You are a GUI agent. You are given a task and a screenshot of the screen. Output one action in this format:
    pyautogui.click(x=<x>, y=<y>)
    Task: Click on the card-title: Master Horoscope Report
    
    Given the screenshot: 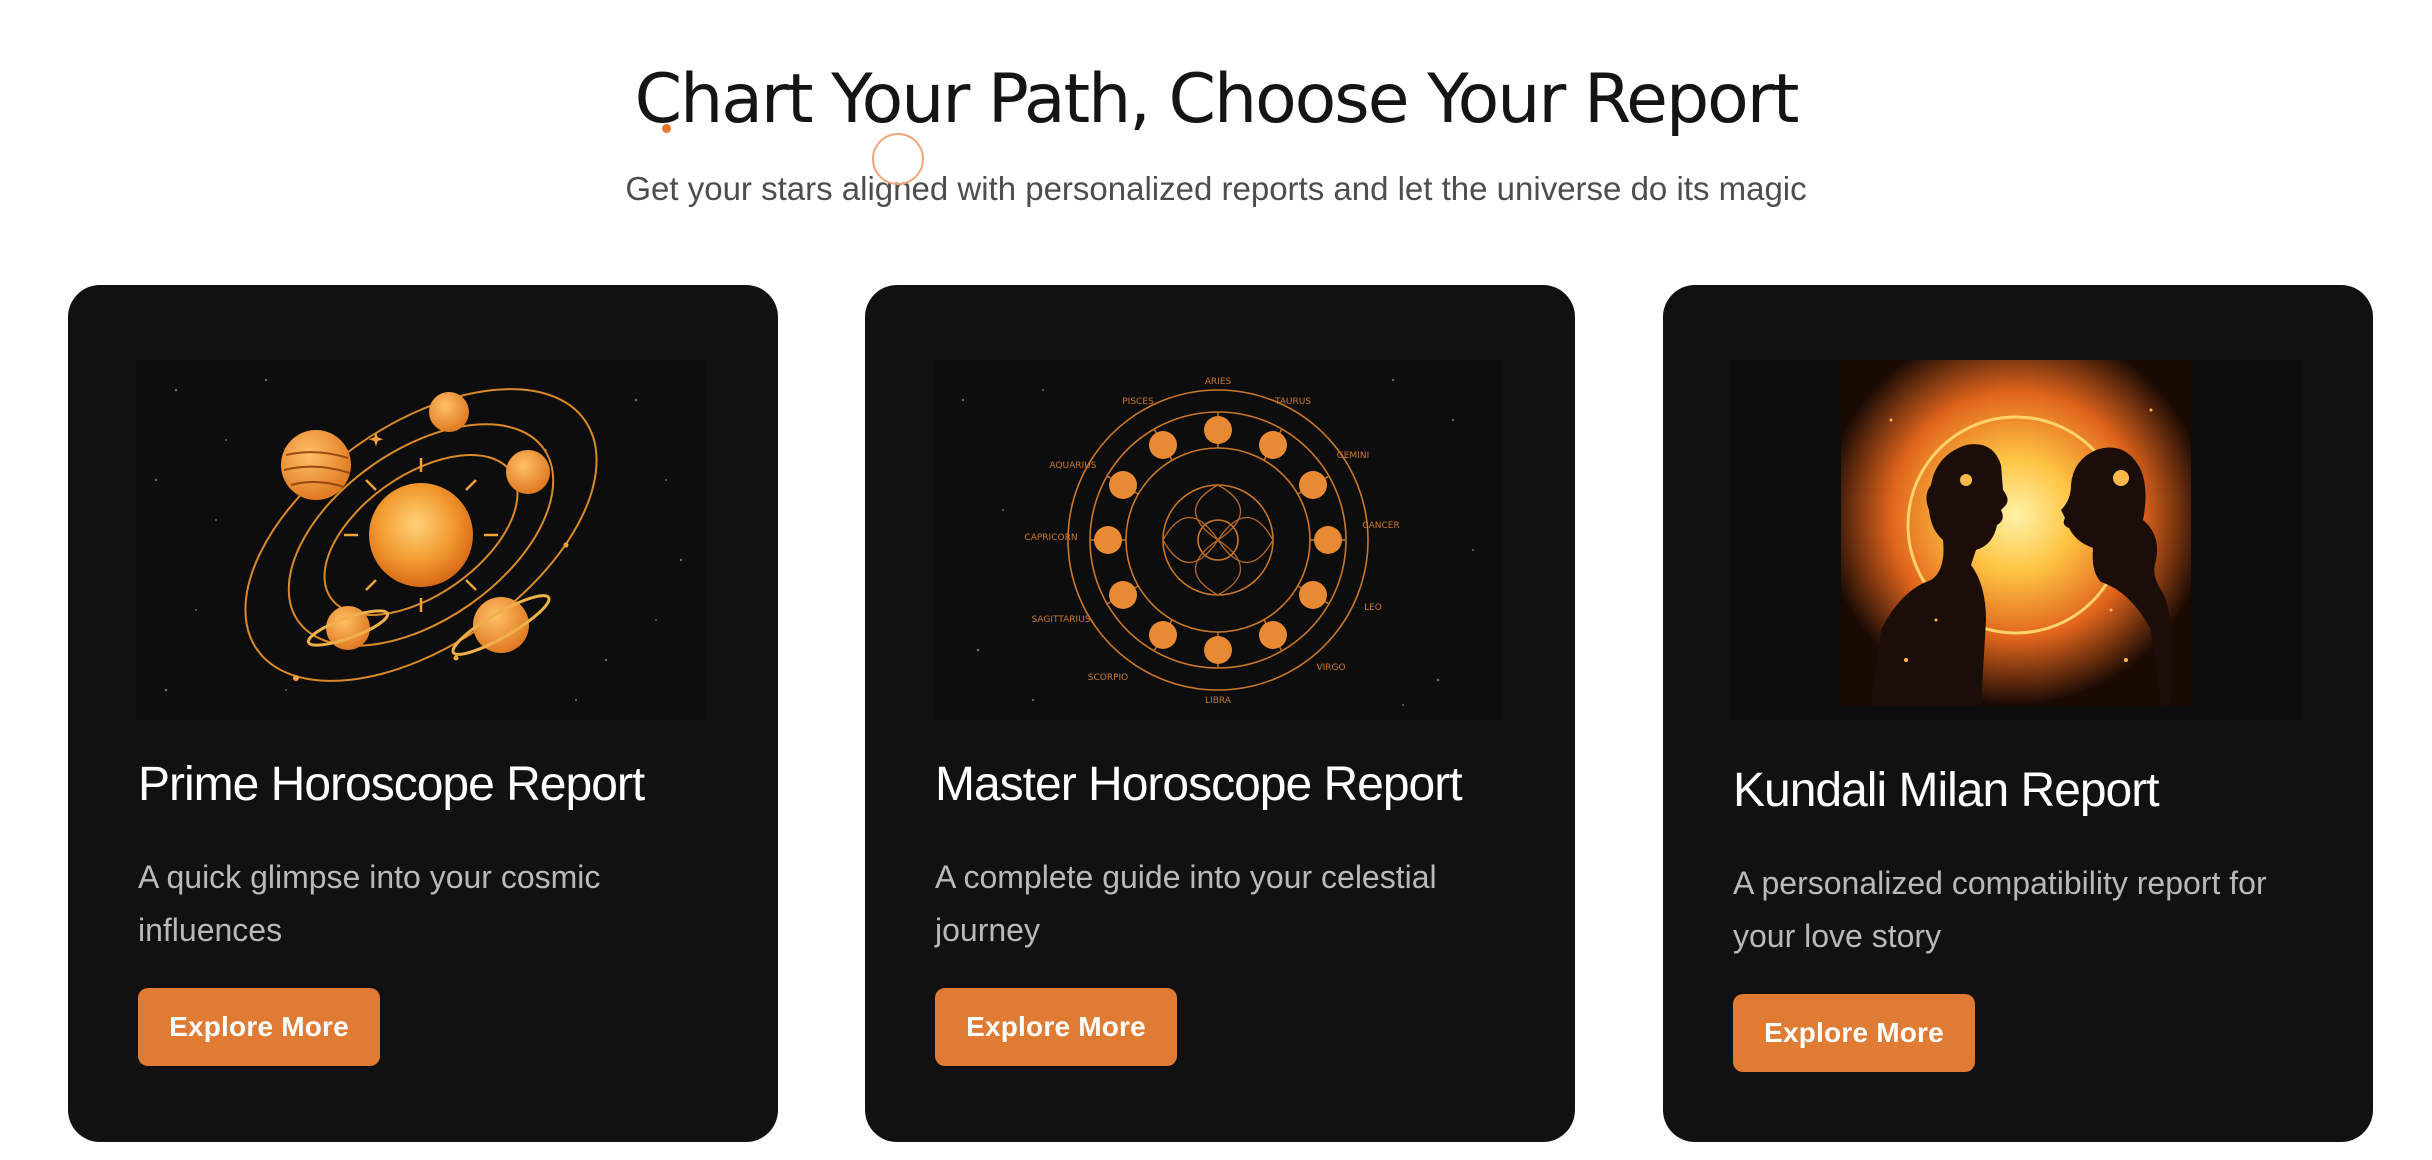 What is the action you would take?
    pyautogui.click(x=1199, y=784)
    